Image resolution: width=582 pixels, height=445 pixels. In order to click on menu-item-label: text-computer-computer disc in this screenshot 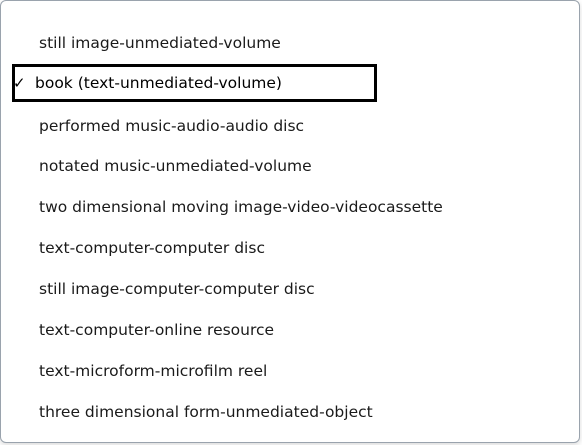, I will do `click(152, 248)`.